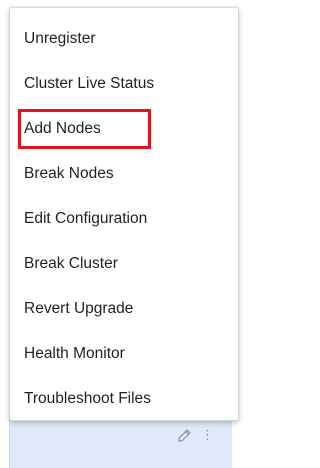 This screenshot has height=468, width=320. What do you see at coordinates (71, 264) in the screenshot?
I see `menu-item-break-cluster: Break Cluster` at bounding box center [71, 264].